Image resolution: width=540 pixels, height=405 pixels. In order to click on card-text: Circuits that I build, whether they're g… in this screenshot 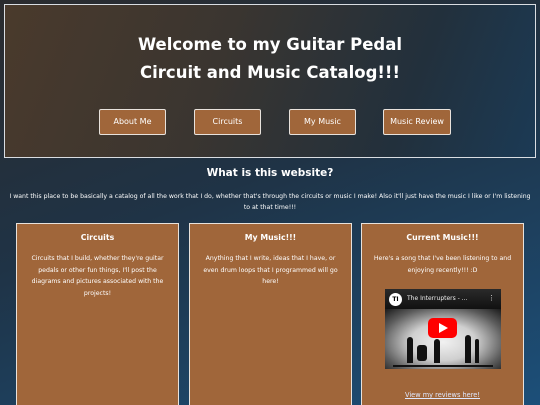, I will do `click(97, 276)`.